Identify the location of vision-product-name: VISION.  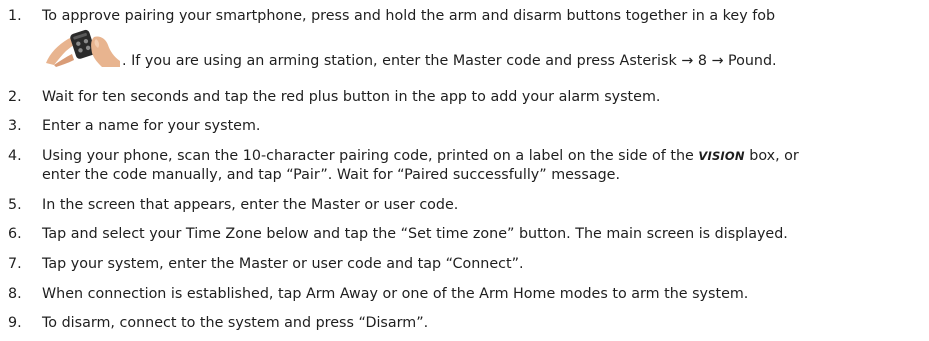
(721, 156).